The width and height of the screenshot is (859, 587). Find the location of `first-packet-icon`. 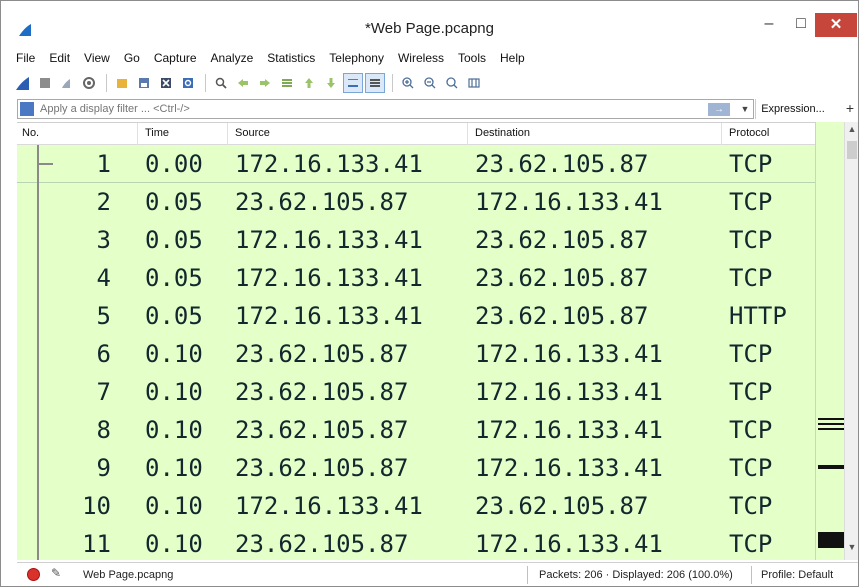

first-packet-icon is located at coordinates (309, 83).